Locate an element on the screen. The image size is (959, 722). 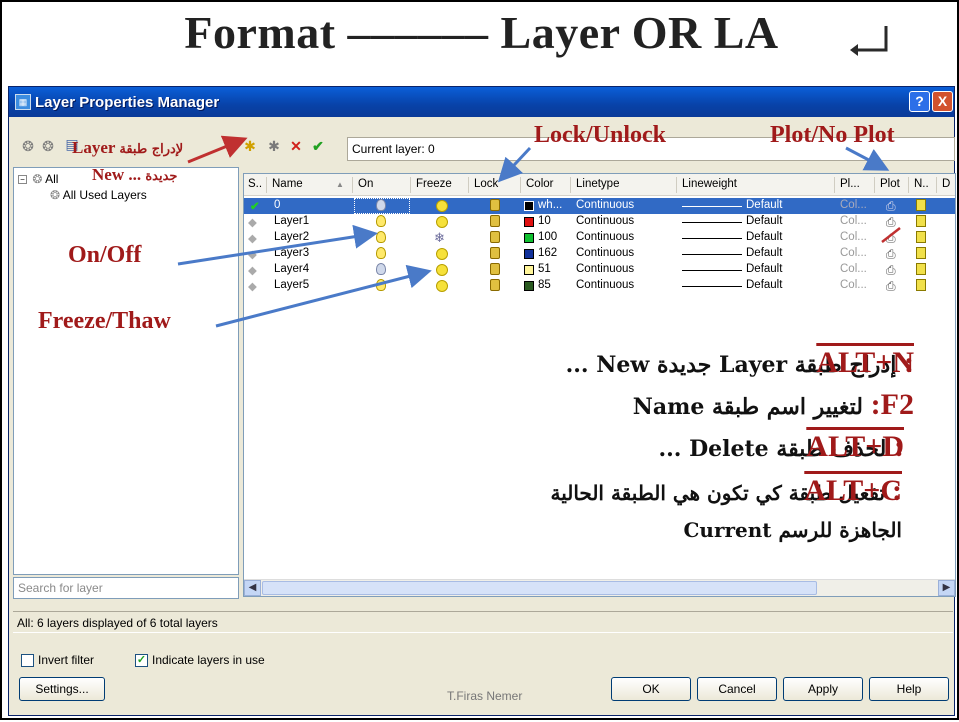
horizontal-scrollbar: ◀ ▶ is located at coordinates (599, 587).